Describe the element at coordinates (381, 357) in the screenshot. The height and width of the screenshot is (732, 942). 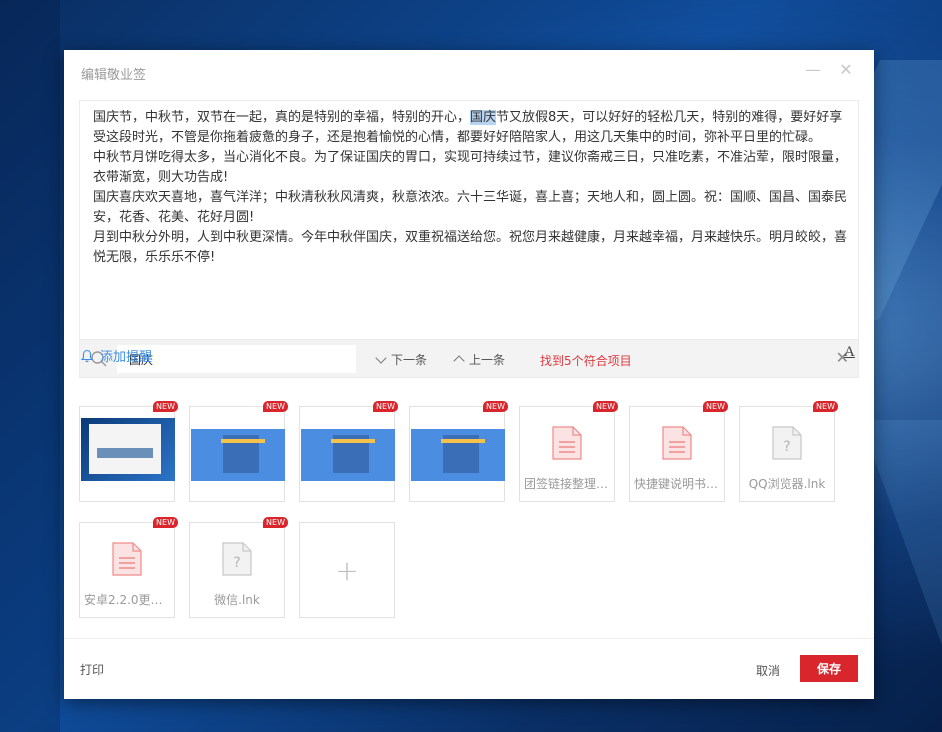
I see `chevron-down-icon` at that location.